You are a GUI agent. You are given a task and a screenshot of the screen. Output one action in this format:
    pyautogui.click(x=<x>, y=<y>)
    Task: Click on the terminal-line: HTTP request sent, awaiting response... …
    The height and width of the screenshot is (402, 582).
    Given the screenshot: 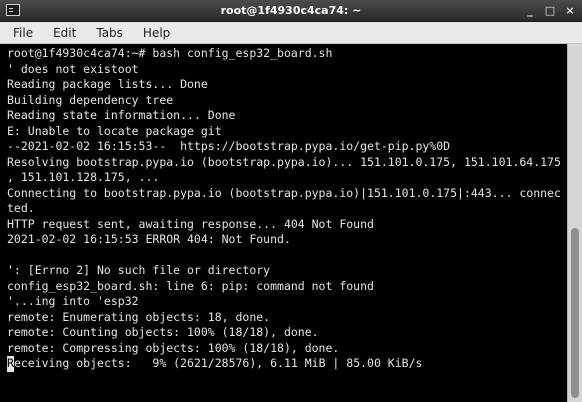 What is the action you would take?
    pyautogui.click(x=190, y=223)
    